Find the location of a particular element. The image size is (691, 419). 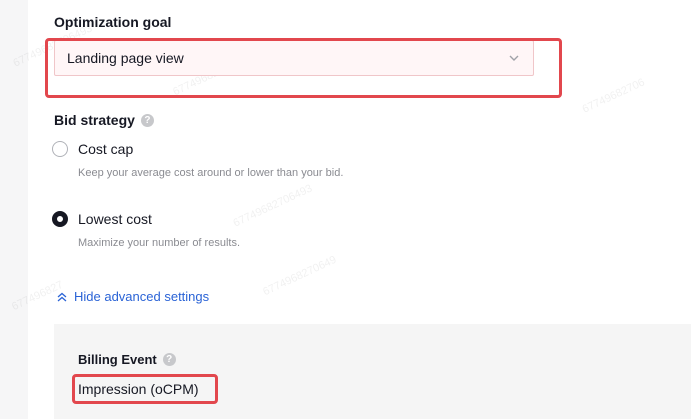

bid-strategy-label: Bid strategy ? is located at coordinates (104, 120).